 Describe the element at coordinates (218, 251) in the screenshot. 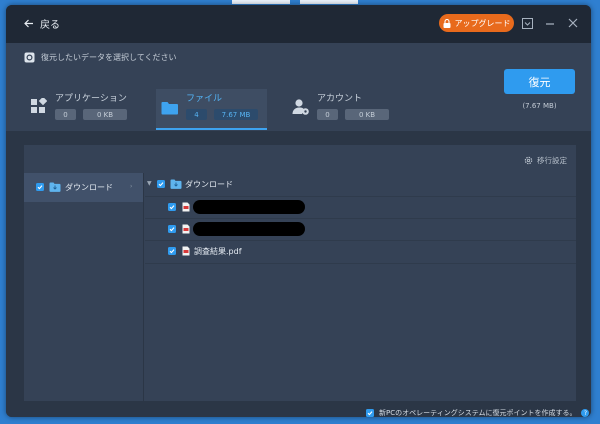

I see `file-name: 調査結果.pdf` at that location.